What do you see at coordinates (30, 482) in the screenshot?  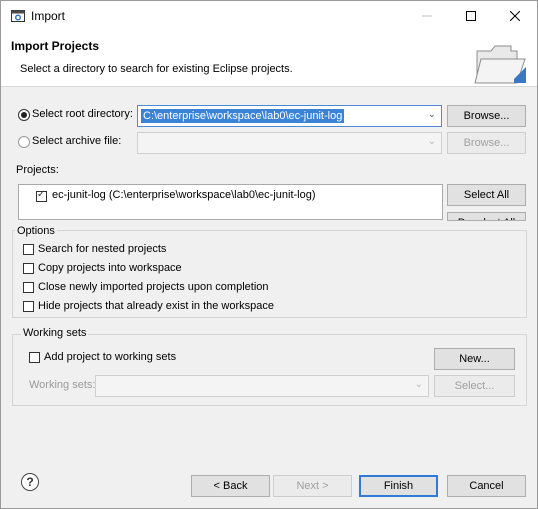 I see `help-icon: ?` at bounding box center [30, 482].